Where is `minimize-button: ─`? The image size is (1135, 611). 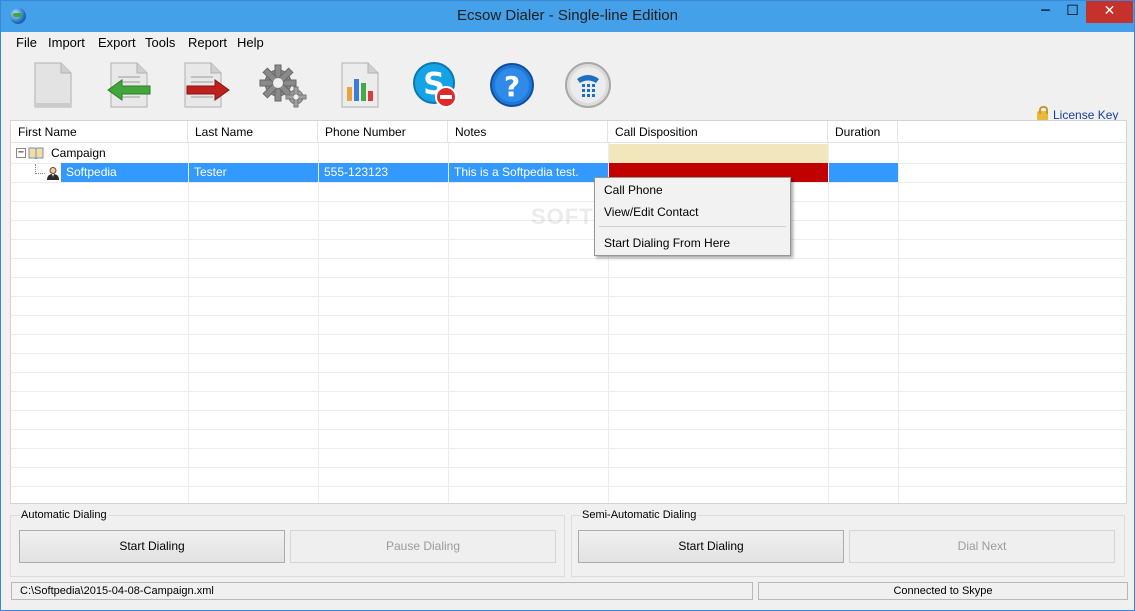
minimize-button: ─ is located at coordinates (1045, 12).